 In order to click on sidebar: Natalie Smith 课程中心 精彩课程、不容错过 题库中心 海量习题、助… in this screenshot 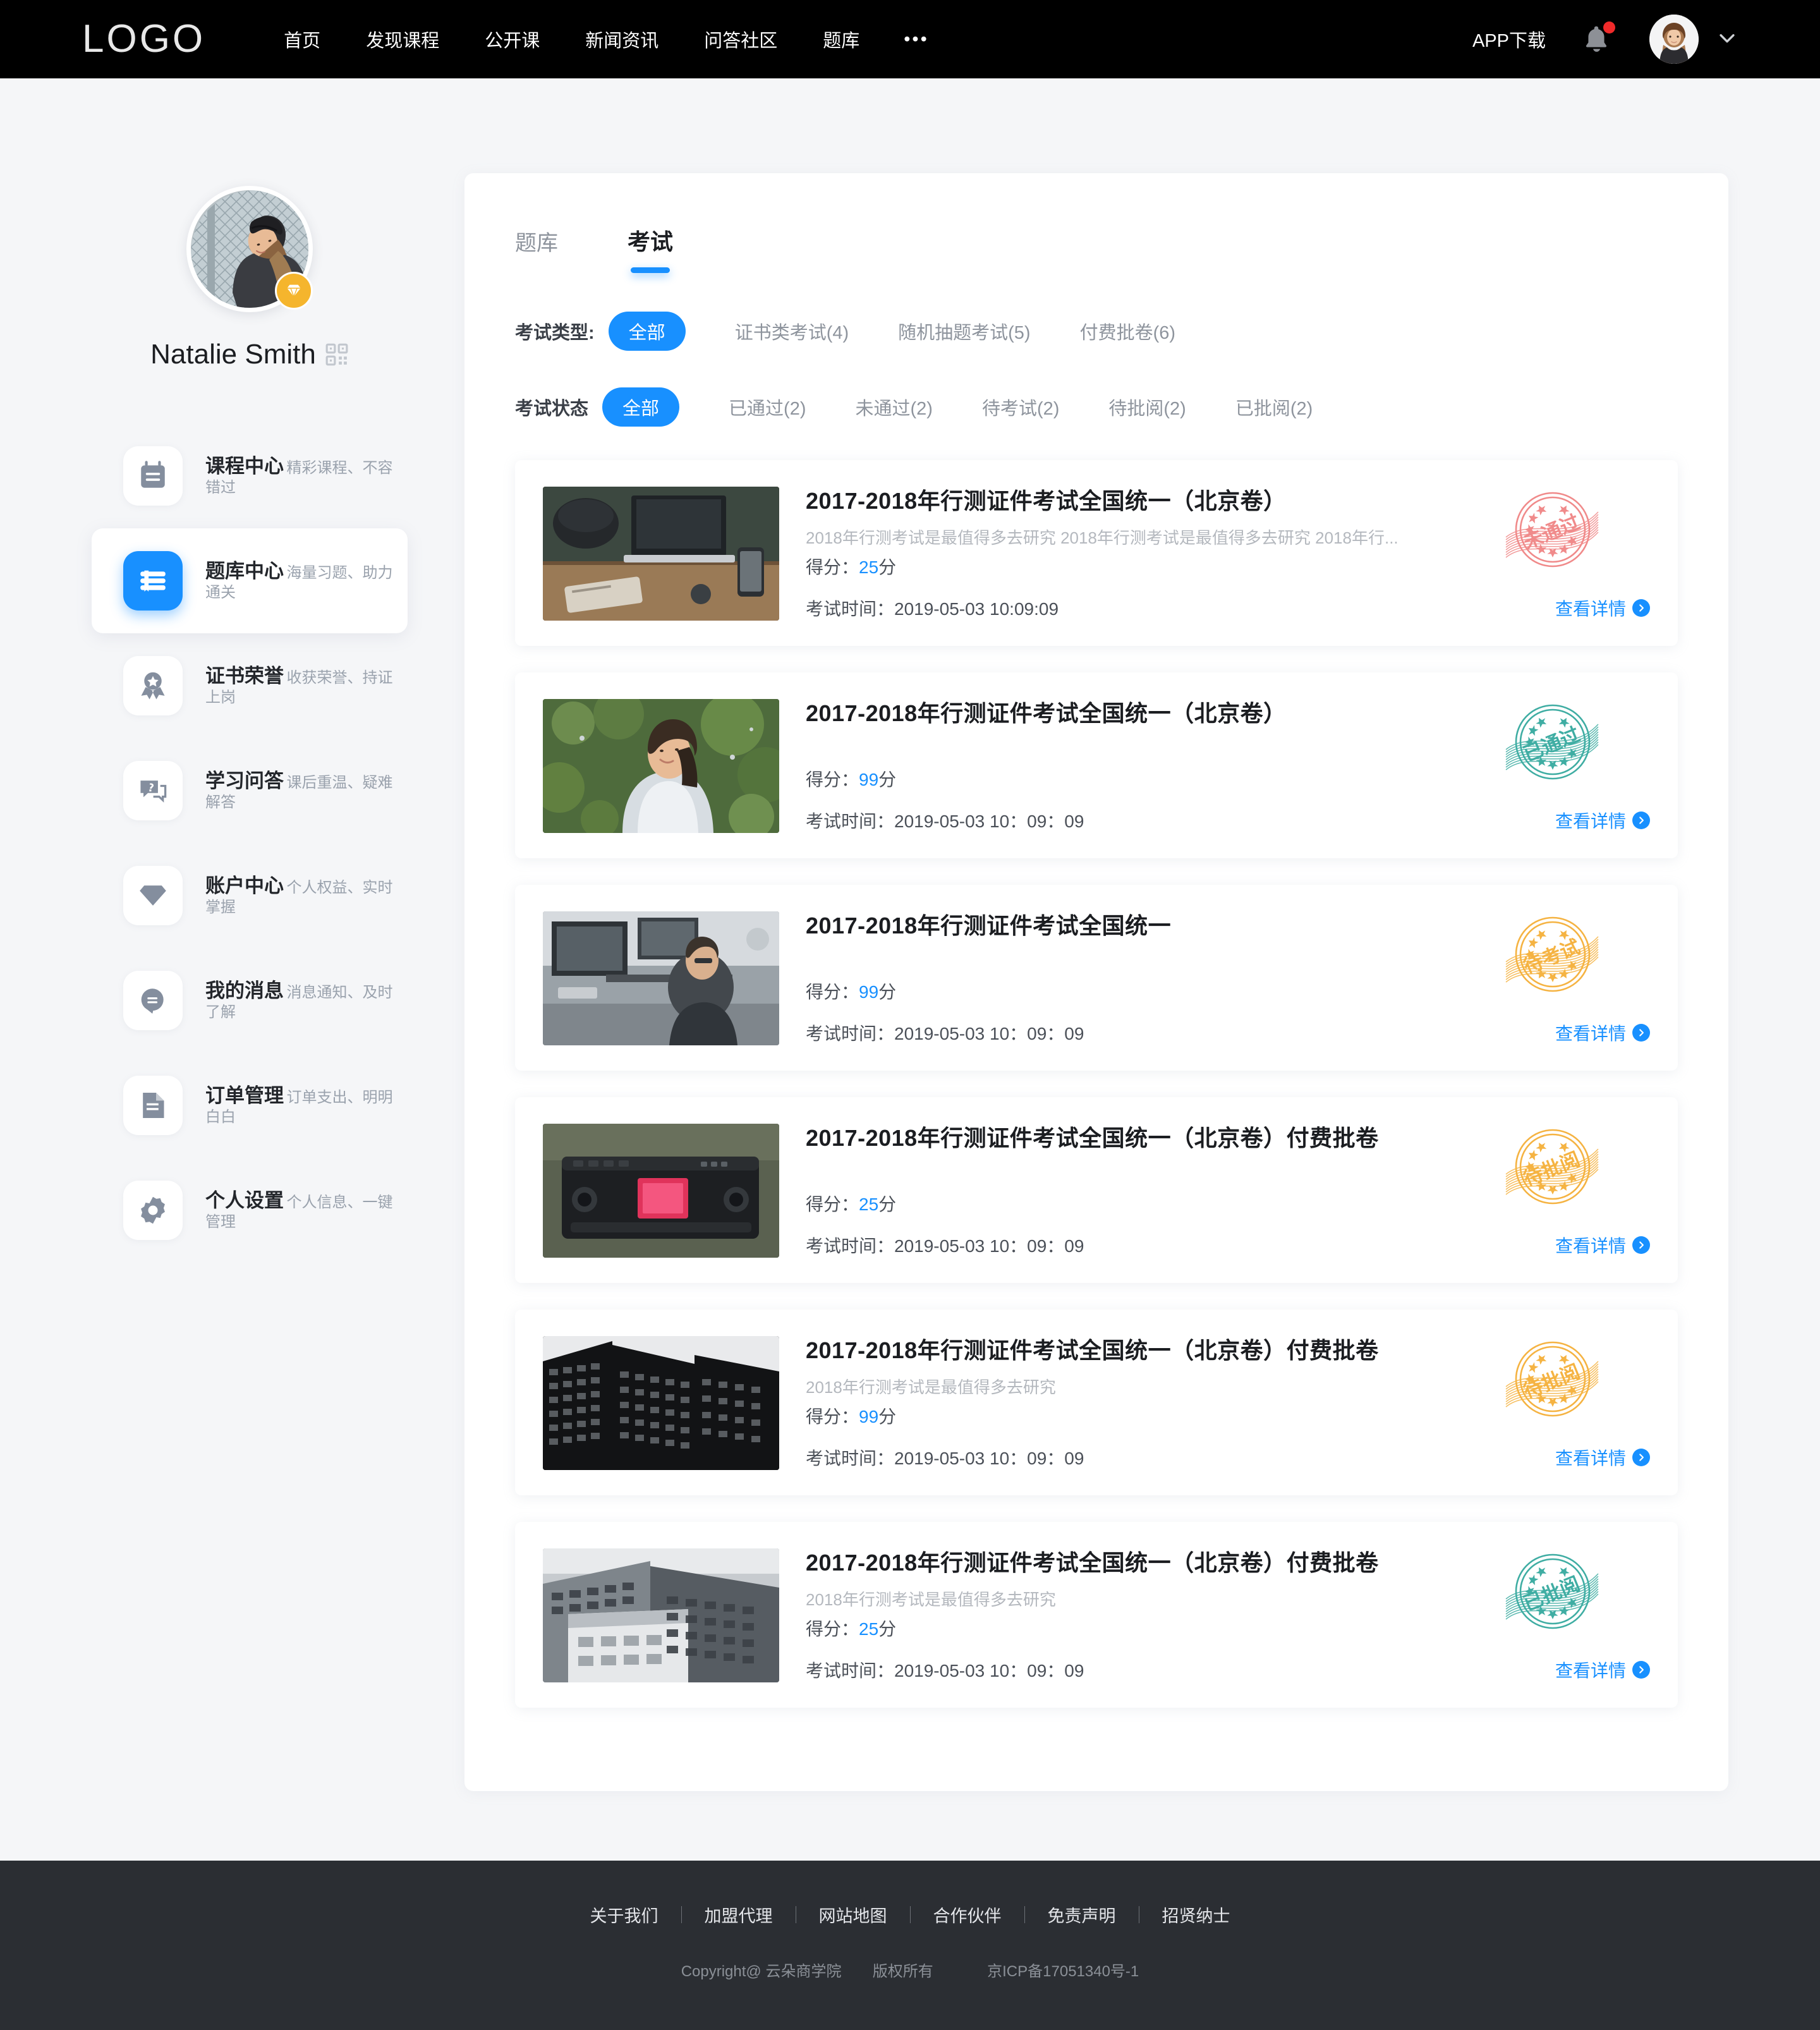, I will do `click(250, 670)`.